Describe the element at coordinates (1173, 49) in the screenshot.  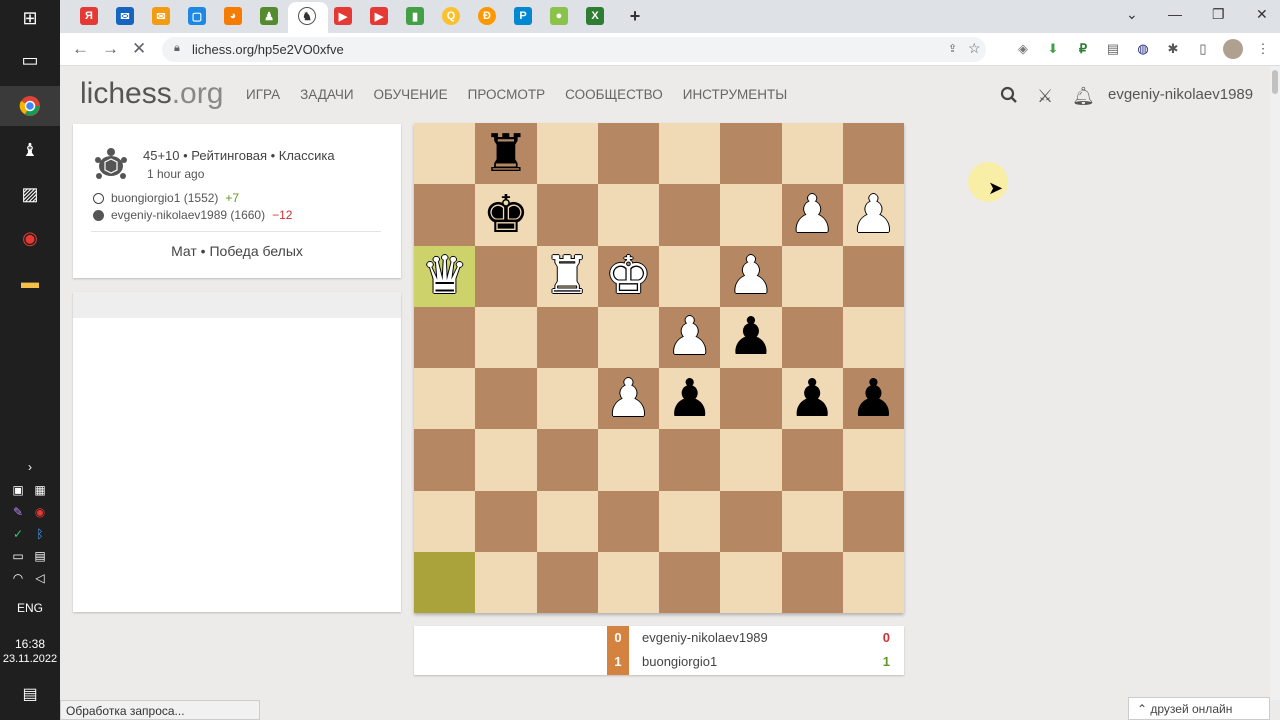
I see `extensions-puzzle-icon: ✱` at that location.